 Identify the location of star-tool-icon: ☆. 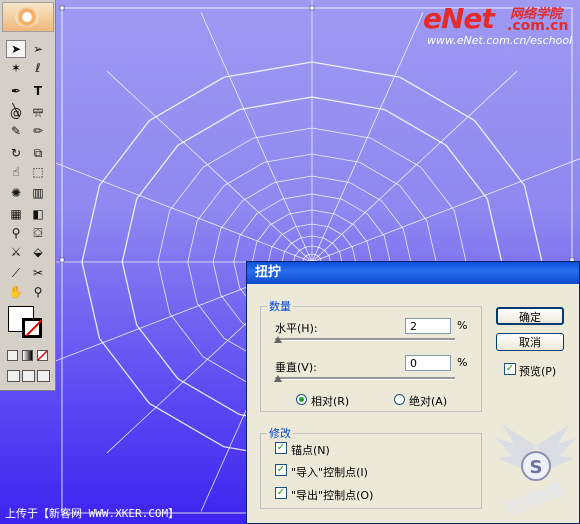
(38, 113).